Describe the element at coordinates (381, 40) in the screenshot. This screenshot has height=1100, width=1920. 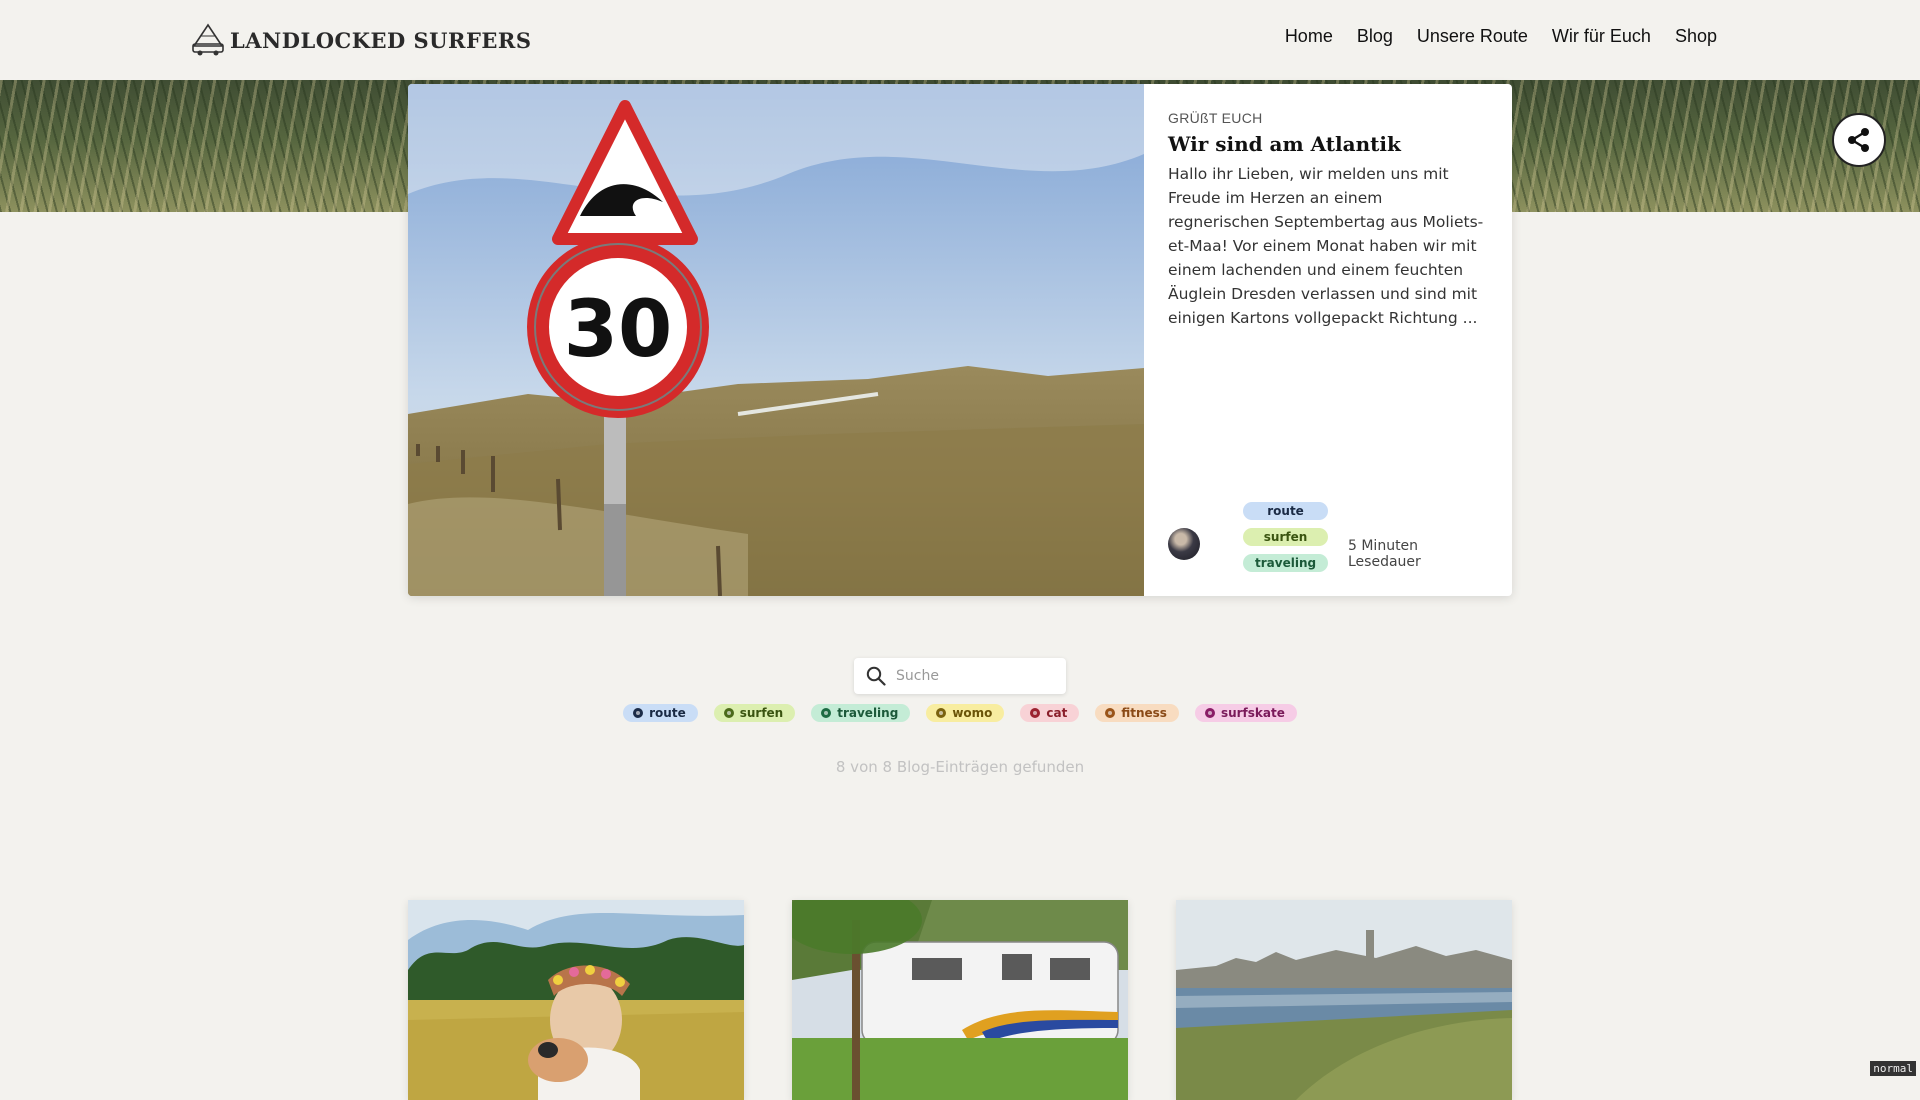
I see `logo-text: LANDLOCKED SURFERS` at that location.